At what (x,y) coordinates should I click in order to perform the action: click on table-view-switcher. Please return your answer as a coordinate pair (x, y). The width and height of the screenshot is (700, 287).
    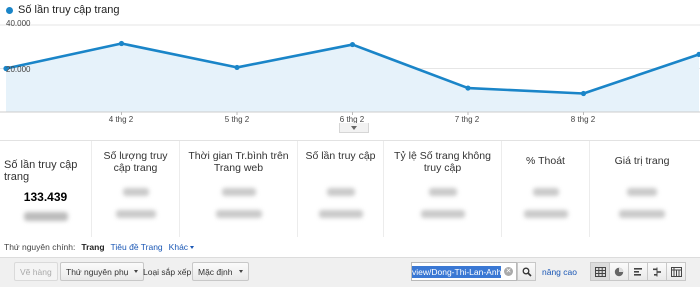
    Looking at the image, I should click on (638, 271).